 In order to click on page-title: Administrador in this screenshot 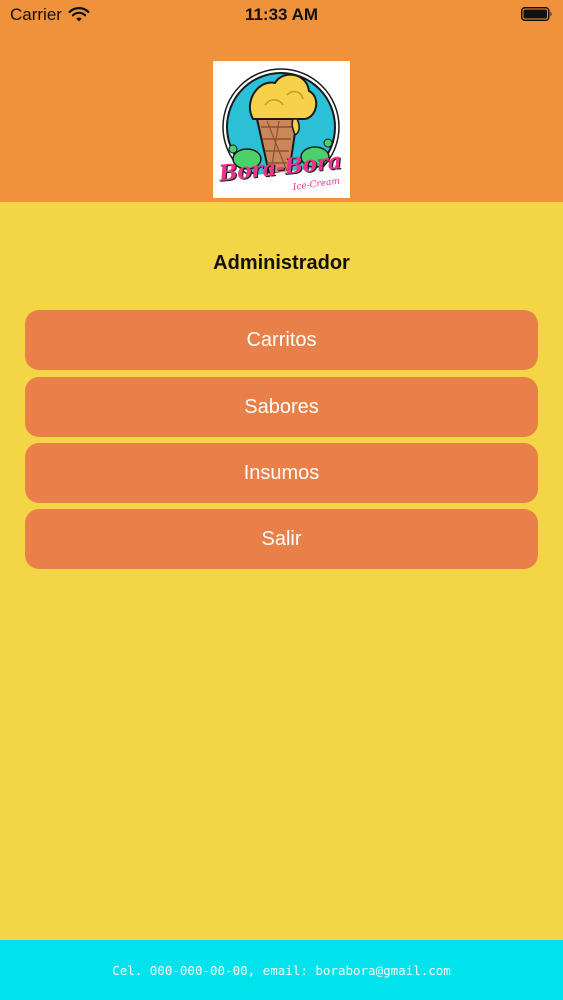, I will do `click(281, 263)`.